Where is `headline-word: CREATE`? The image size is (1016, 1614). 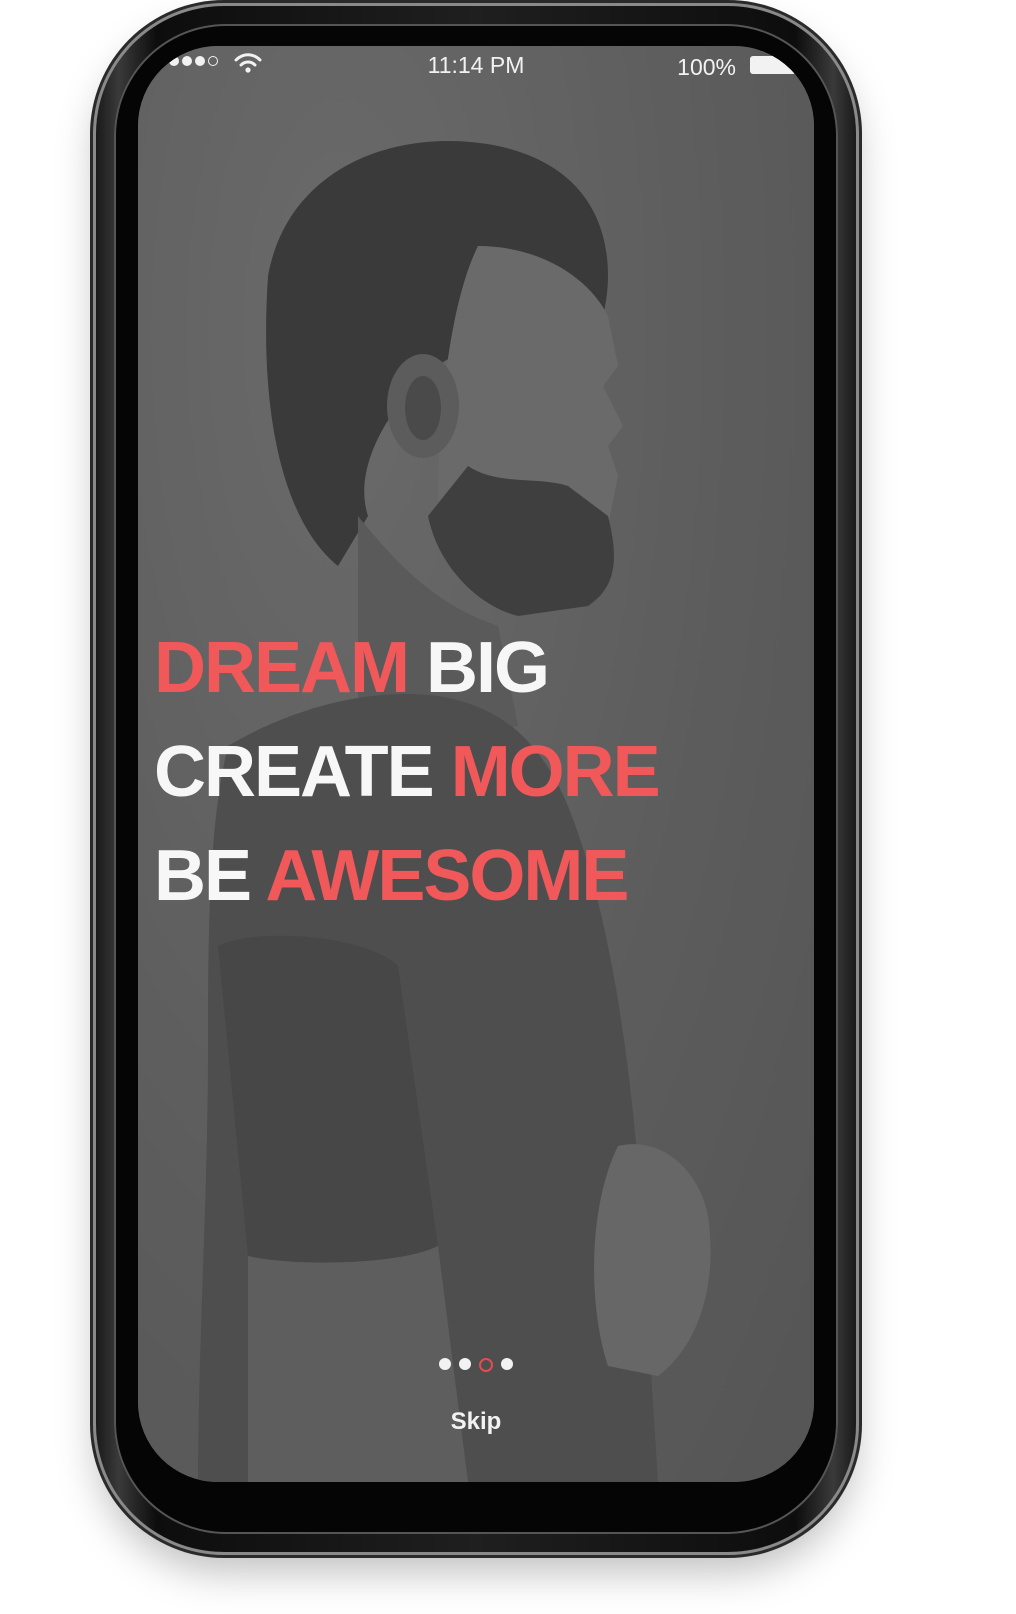 headline-word: CREATE is located at coordinates (294, 772).